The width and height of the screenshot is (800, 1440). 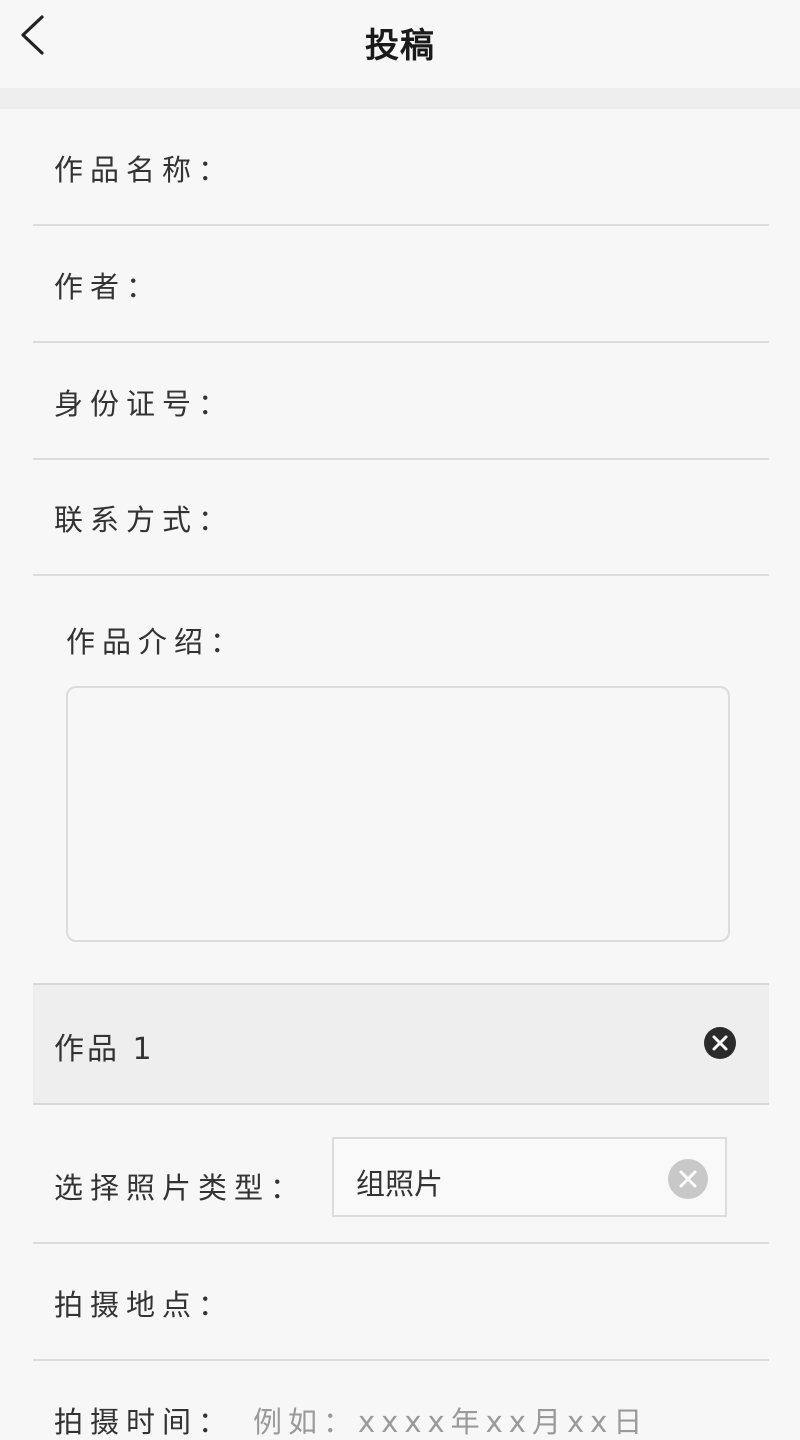 I want to click on close-circle-icon, so click(x=720, y=1043).